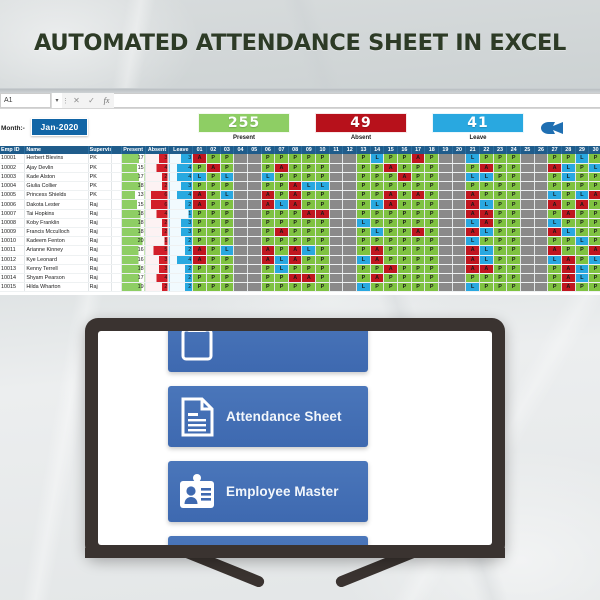  Describe the element at coordinates (309, 150) in the screenshot. I see `th-day-09: 09` at that location.